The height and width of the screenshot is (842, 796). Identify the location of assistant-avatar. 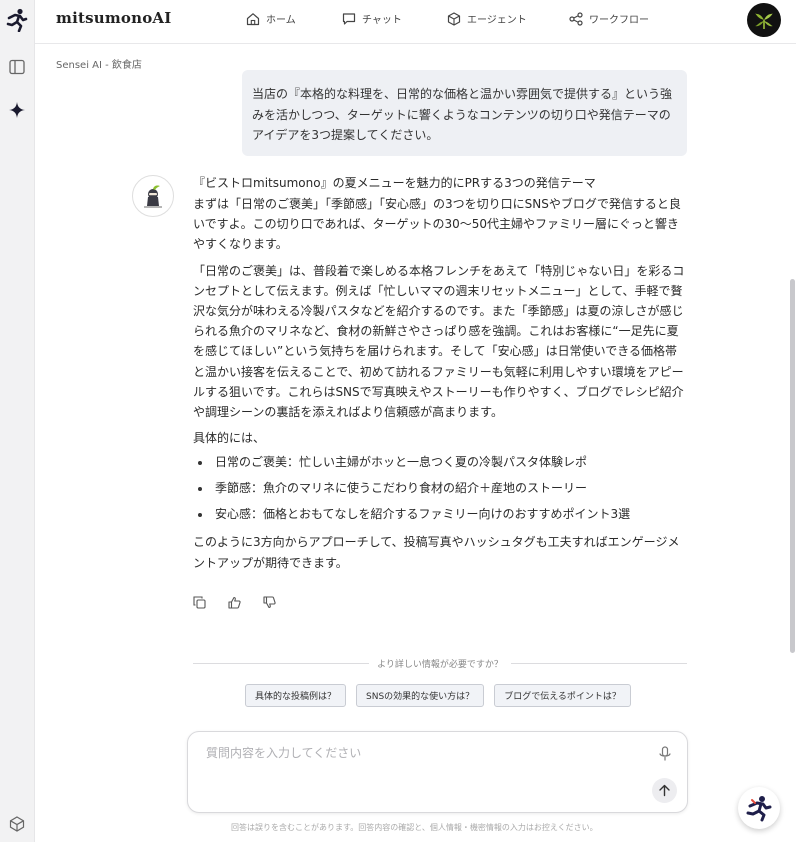
(153, 196).